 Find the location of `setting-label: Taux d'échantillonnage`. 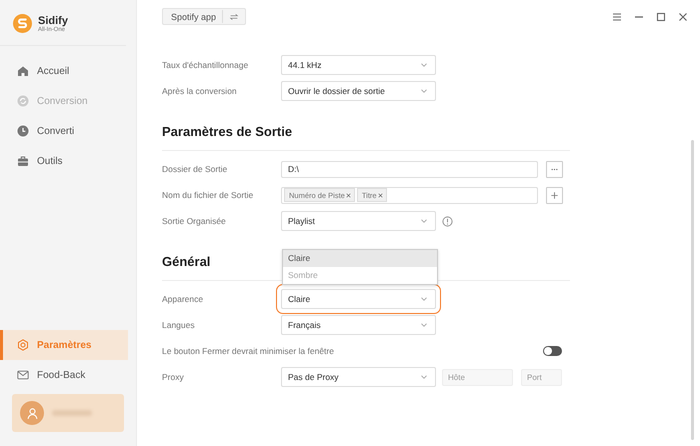

setting-label: Taux d'échantillonnage is located at coordinates (206, 65).